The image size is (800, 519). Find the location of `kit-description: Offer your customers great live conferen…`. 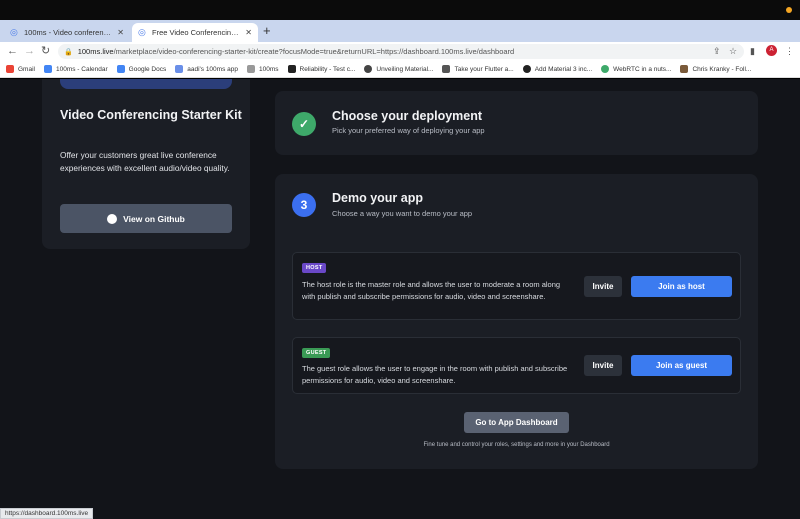

kit-description: Offer your customers great live conferen… is located at coordinates (145, 161).